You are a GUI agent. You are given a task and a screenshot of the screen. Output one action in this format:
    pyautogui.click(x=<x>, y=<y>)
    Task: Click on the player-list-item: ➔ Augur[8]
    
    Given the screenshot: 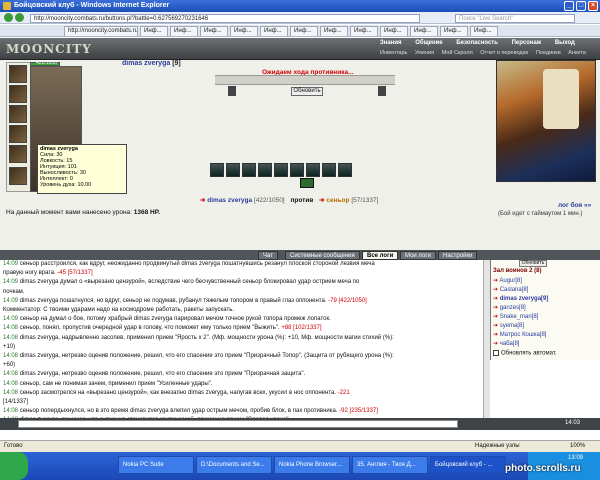 What is the action you would take?
    pyautogui.click(x=507, y=280)
    